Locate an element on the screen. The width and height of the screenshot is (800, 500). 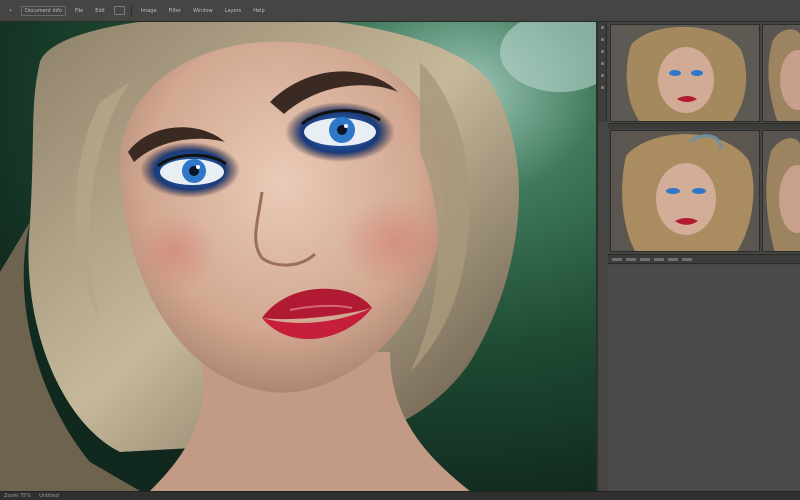
menu-item-2: File is located at coordinates (79, 11).